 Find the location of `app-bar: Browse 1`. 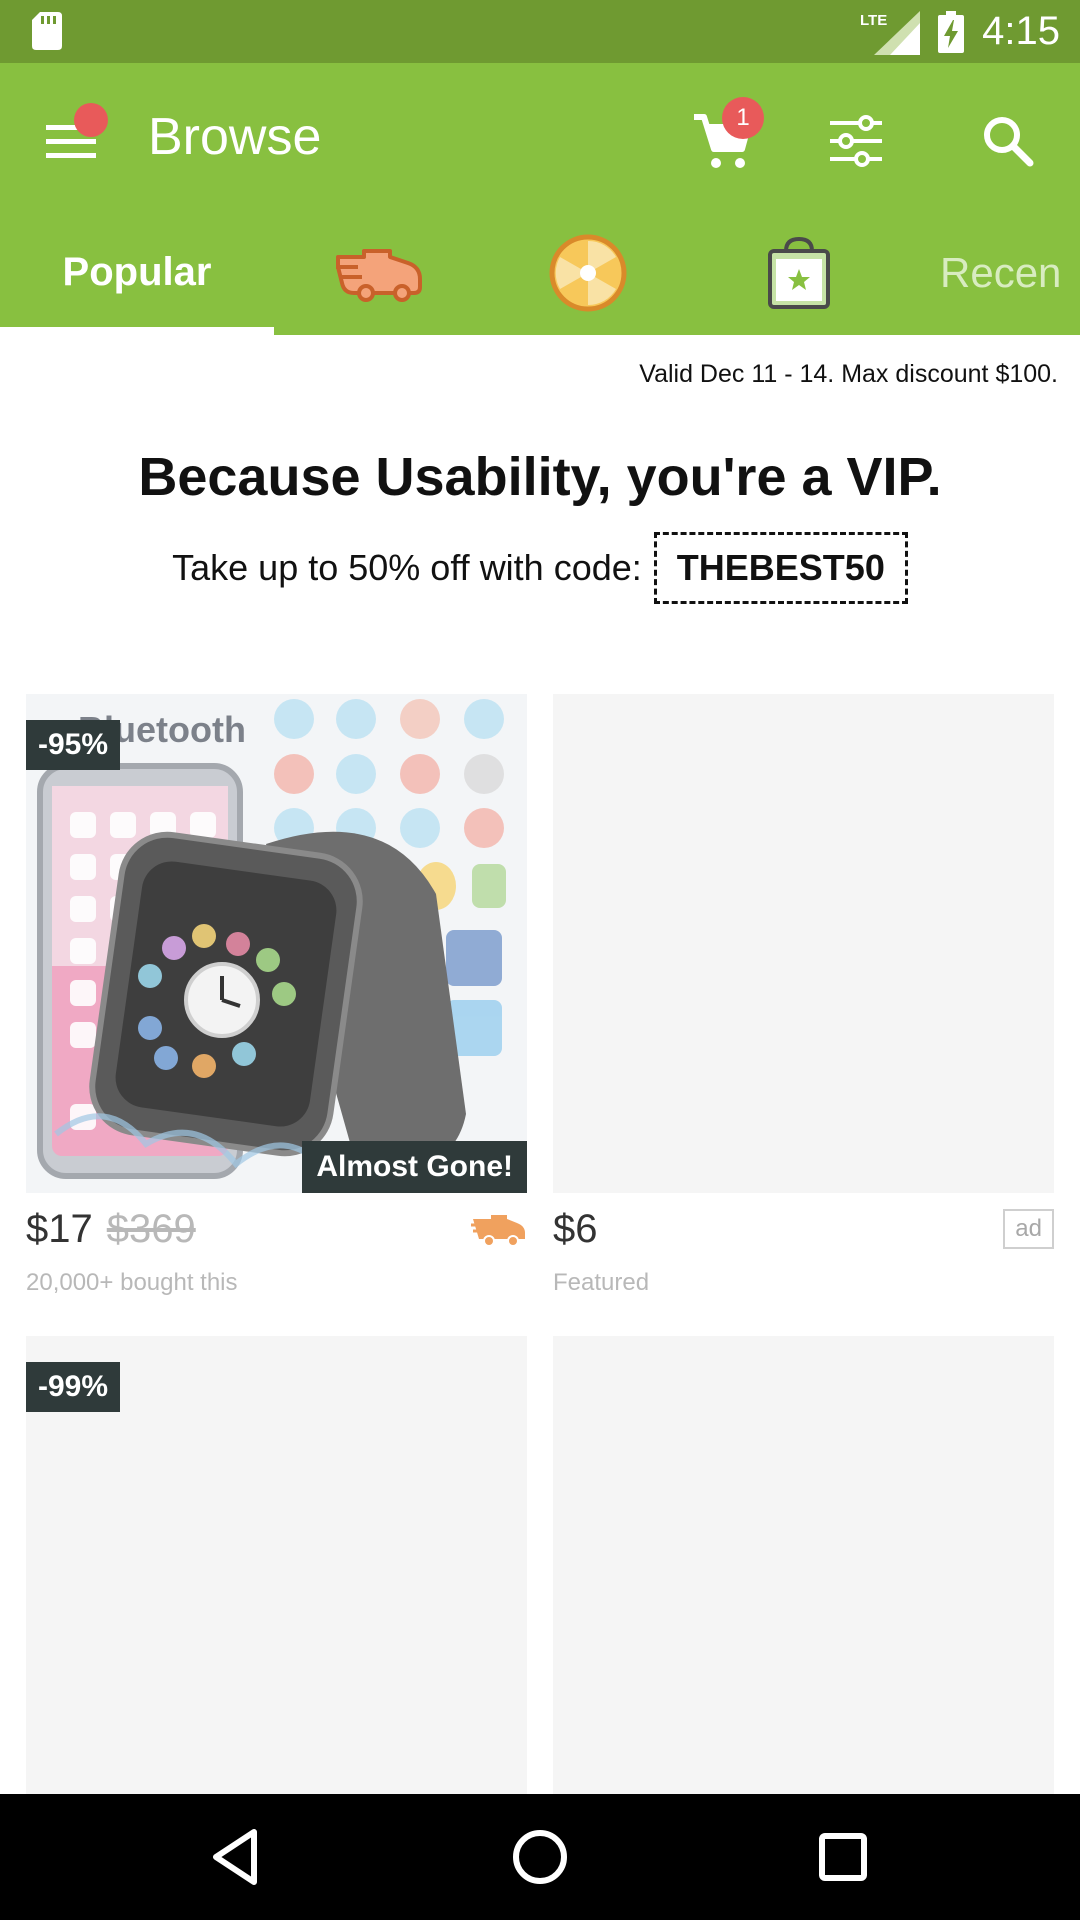

app-bar: Browse 1 is located at coordinates (540, 136).